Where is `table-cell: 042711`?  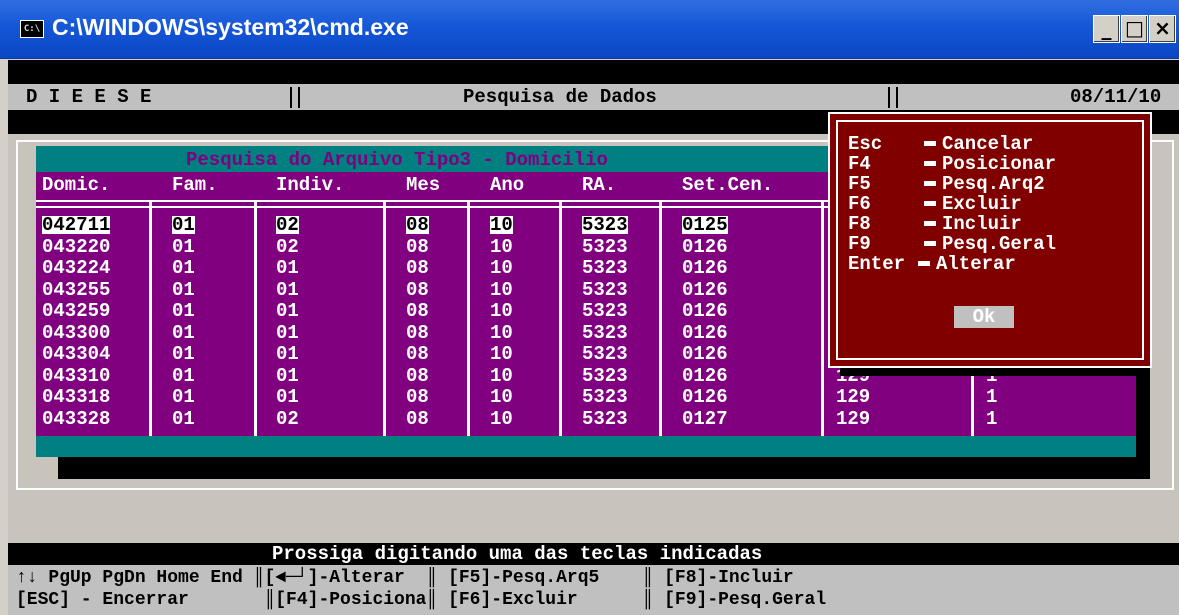
table-cell: 042711 is located at coordinates (76, 225).